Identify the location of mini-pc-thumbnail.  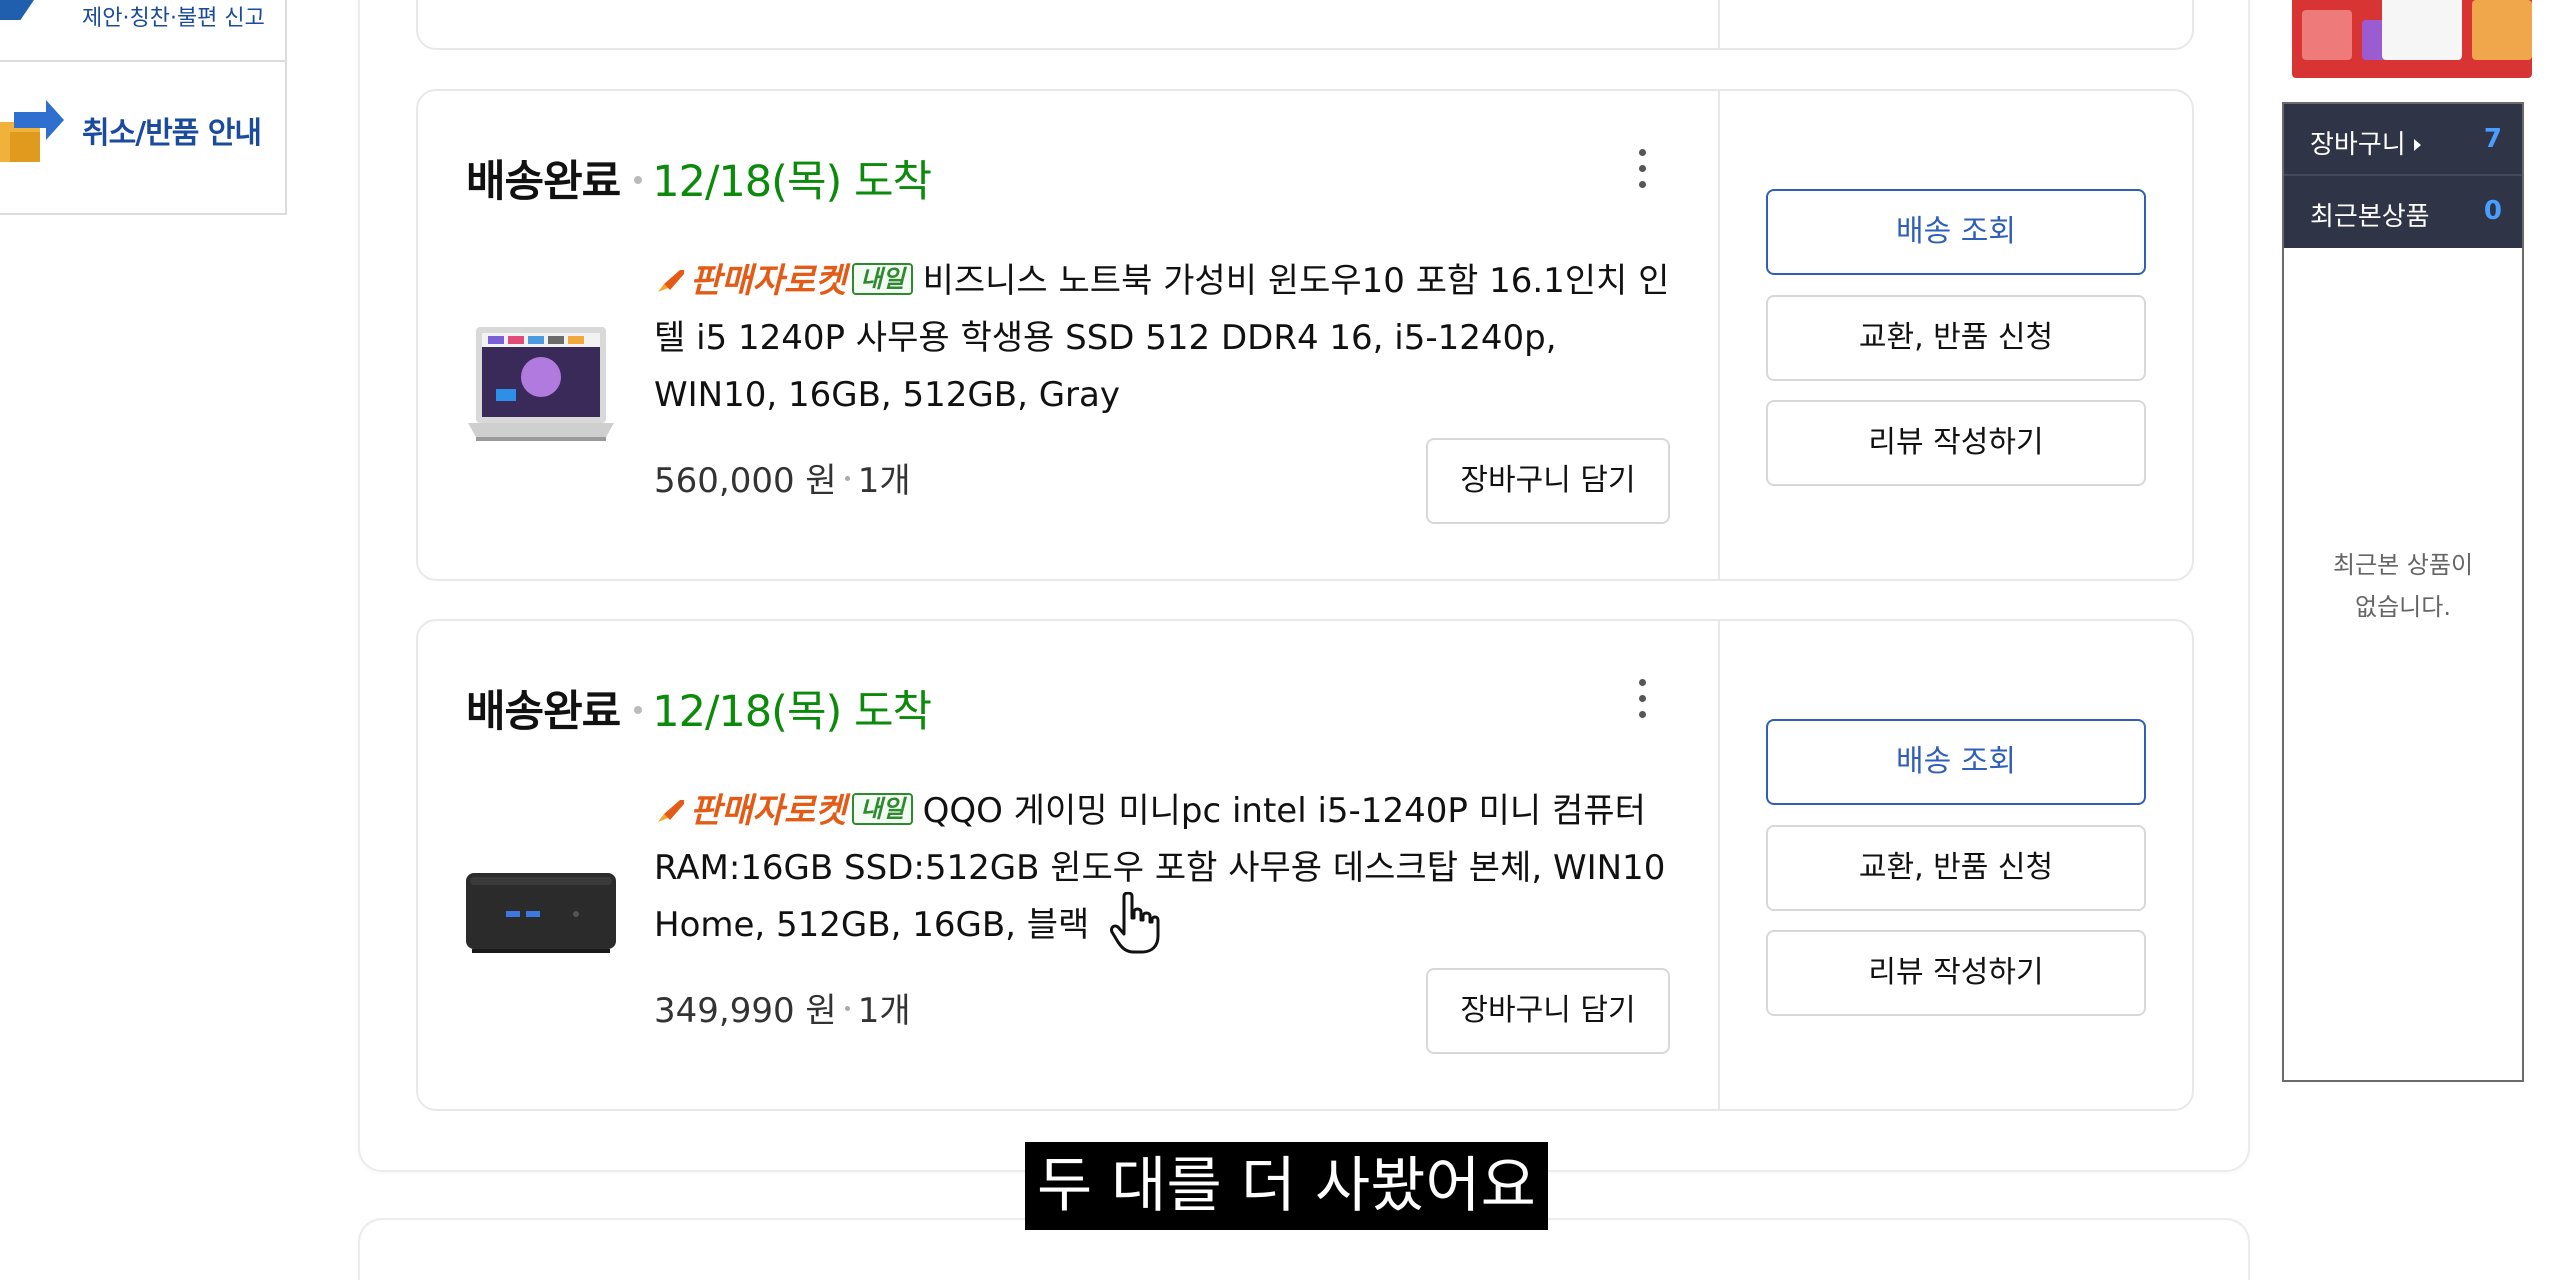
(541, 924).